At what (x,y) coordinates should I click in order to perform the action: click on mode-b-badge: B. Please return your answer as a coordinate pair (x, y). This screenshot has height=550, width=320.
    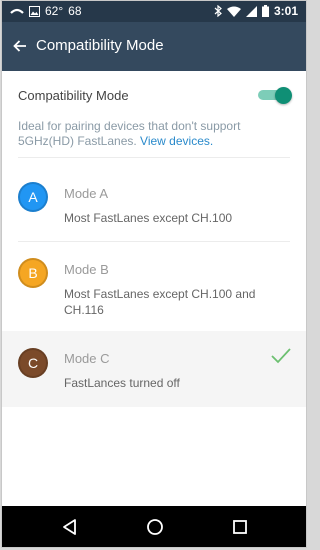
    Looking at the image, I should click on (33, 273).